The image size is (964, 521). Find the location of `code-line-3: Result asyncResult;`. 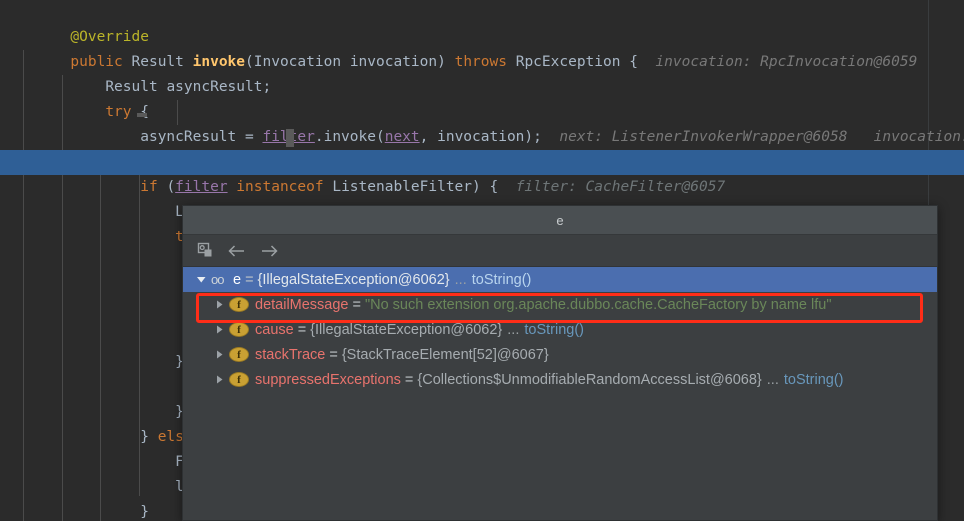

code-line-3: Result asyncResult; is located at coordinates (482, 72).